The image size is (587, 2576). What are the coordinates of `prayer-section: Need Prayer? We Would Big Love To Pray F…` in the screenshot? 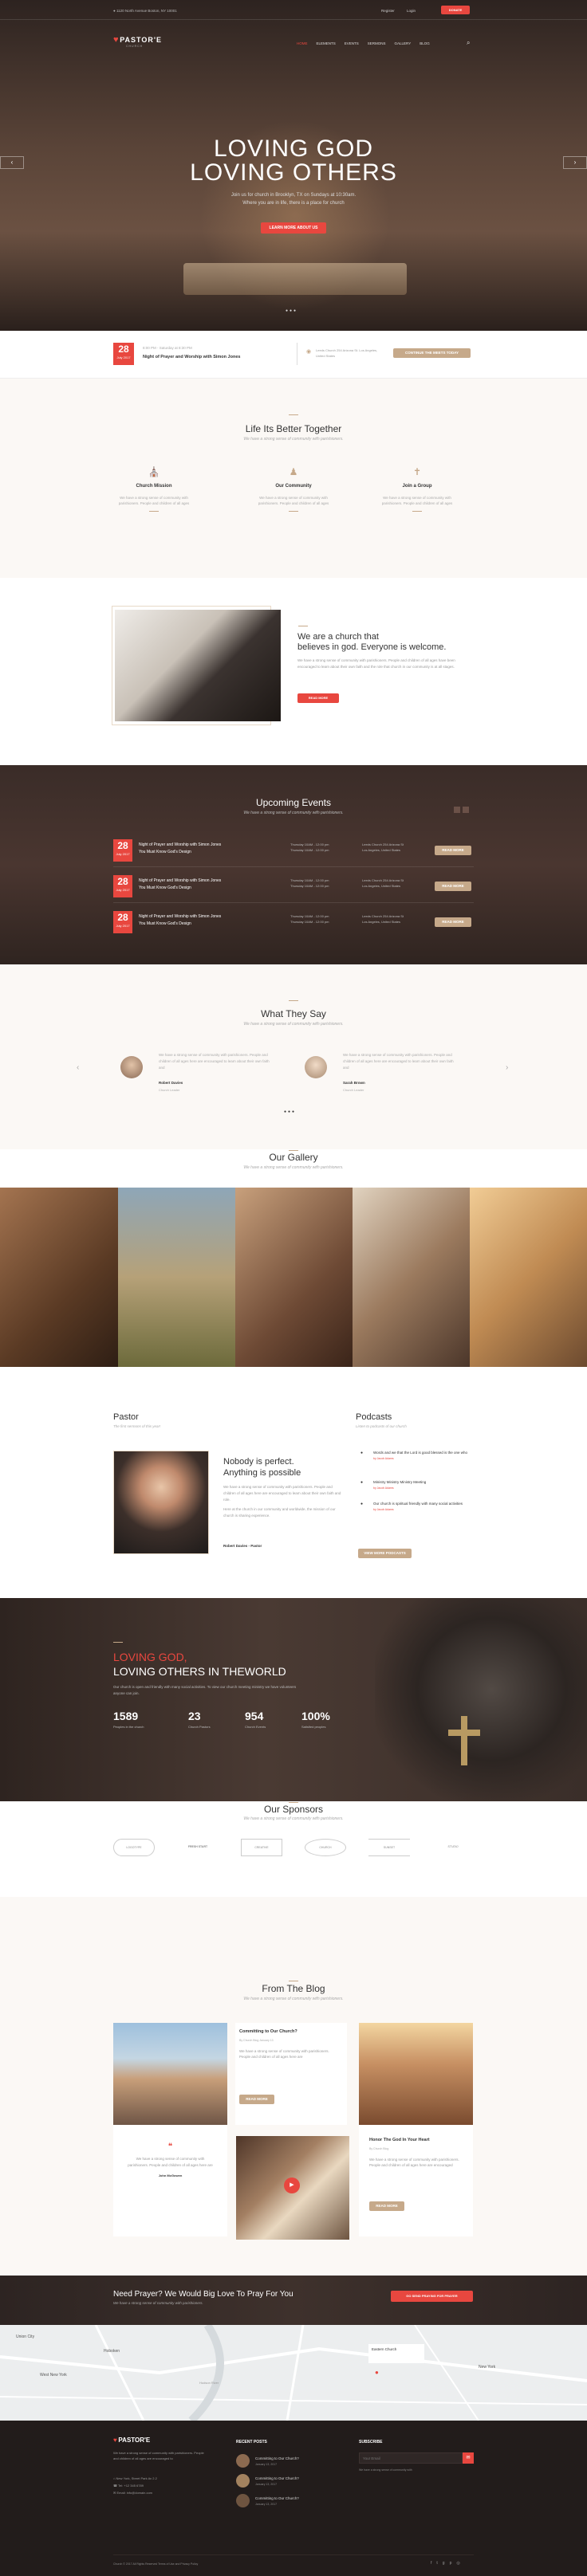 It's located at (293, 2300).